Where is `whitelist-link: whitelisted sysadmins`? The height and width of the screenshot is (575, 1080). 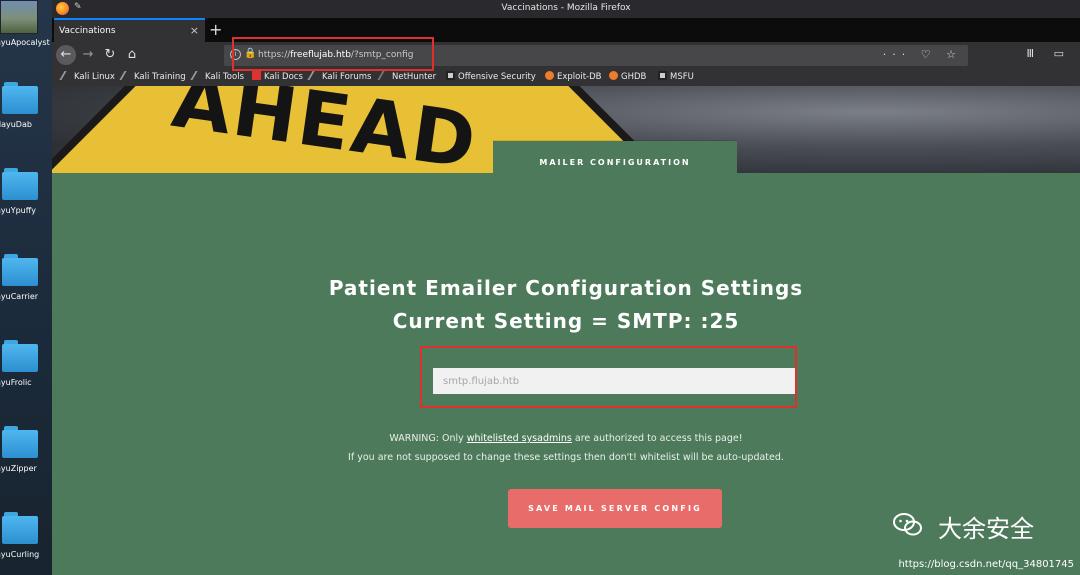
whitelist-link: whitelisted sysadmins is located at coordinates (519, 438).